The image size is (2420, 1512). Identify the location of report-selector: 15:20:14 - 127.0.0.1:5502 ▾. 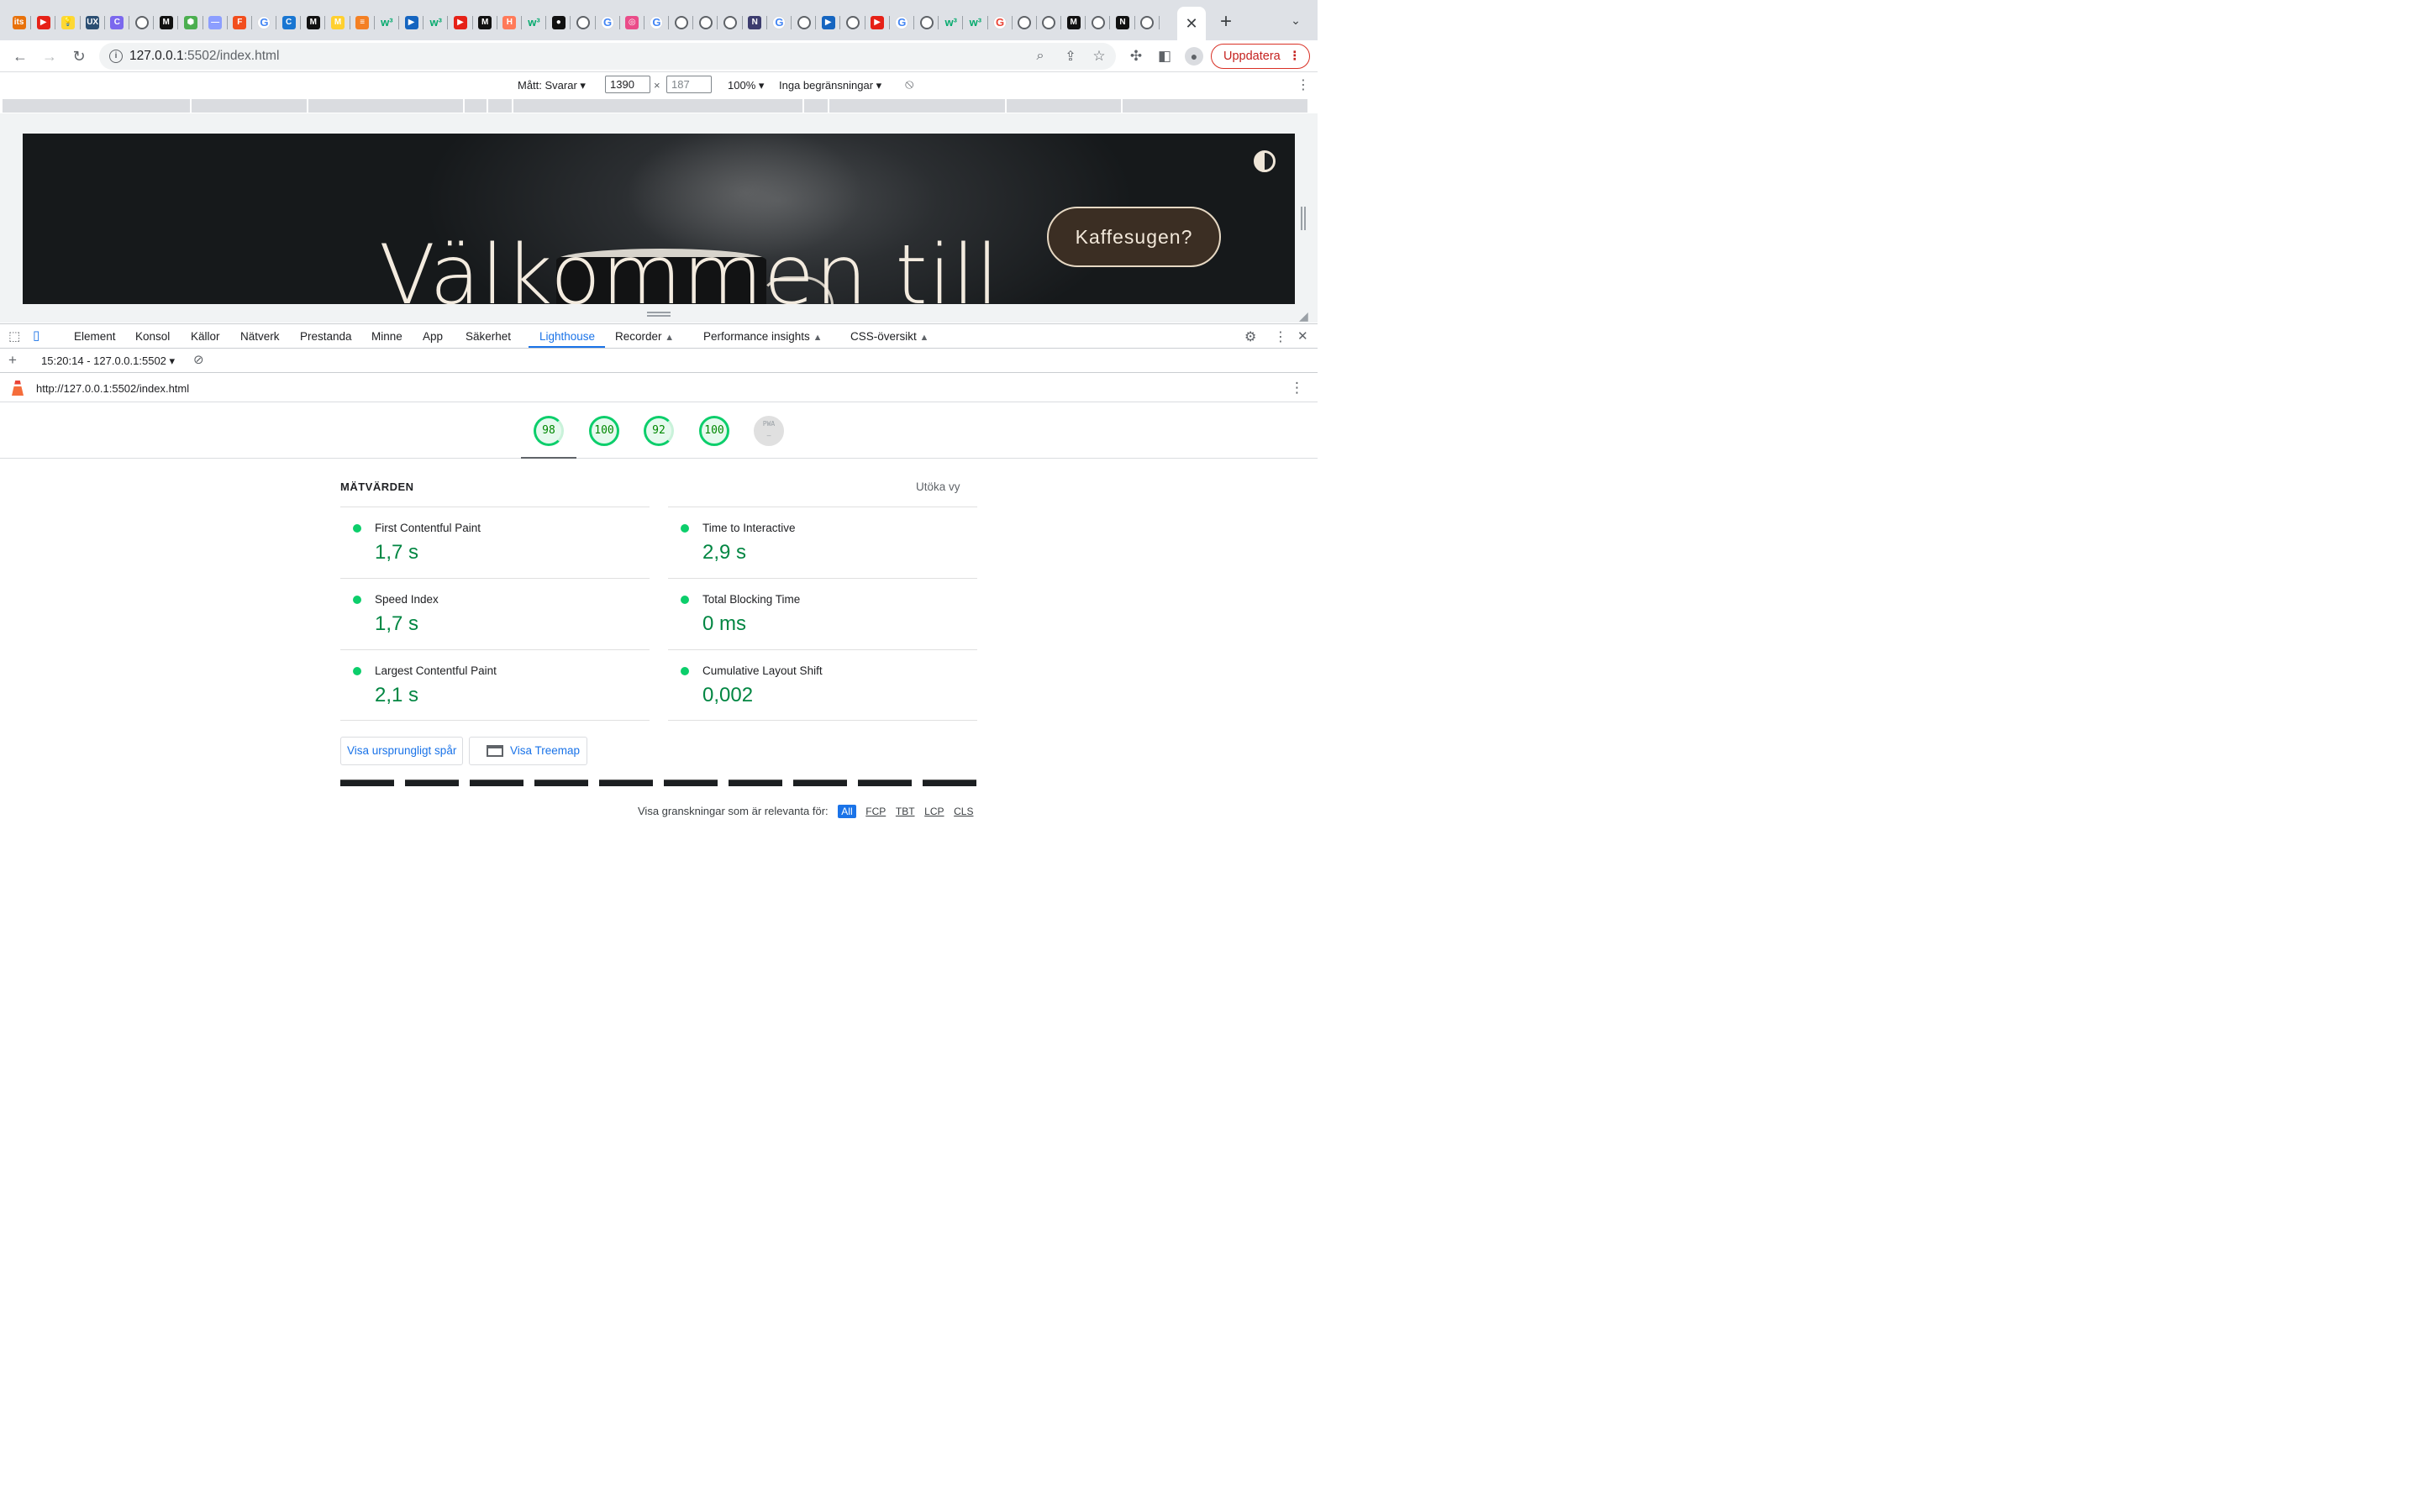
(108, 361).